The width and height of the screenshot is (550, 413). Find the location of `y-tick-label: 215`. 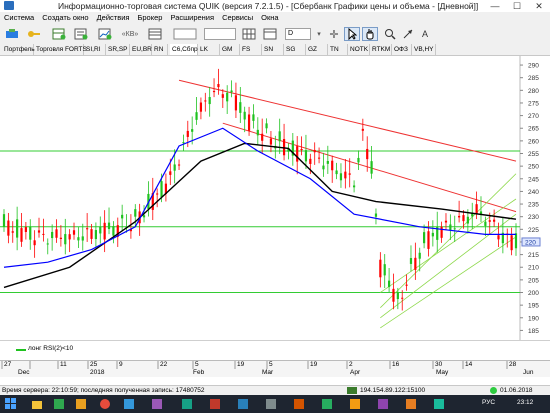

y-tick-label: 215 is located at coordinates (533, 255).